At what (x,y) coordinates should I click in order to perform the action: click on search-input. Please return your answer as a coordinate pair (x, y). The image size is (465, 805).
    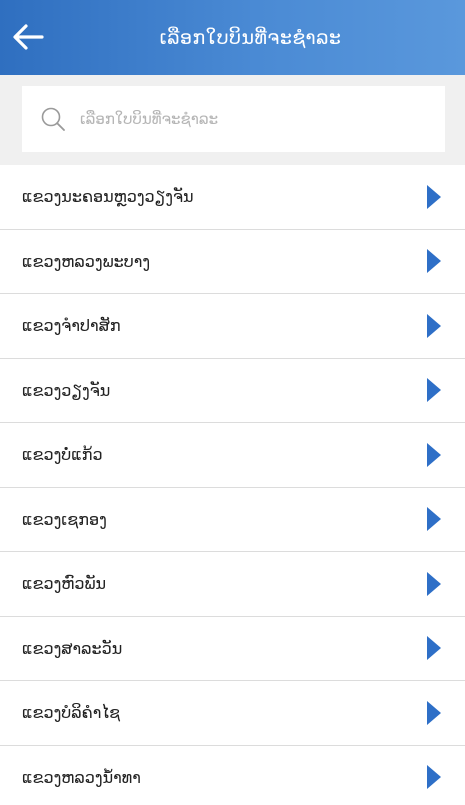
    Looking at the image, I should click on (240, 119).